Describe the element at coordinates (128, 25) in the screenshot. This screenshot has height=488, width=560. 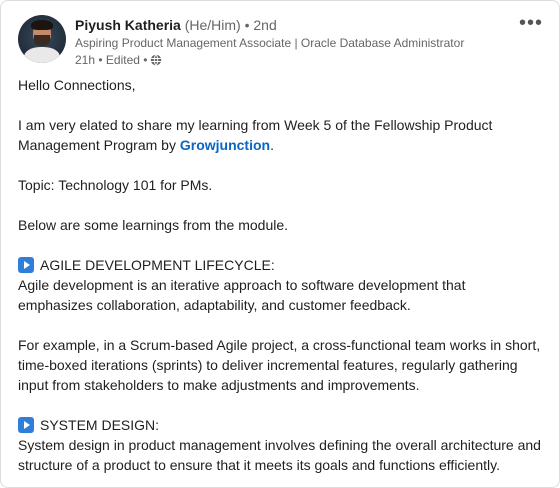
I see `author-name: Piyush Katheria` at that location.